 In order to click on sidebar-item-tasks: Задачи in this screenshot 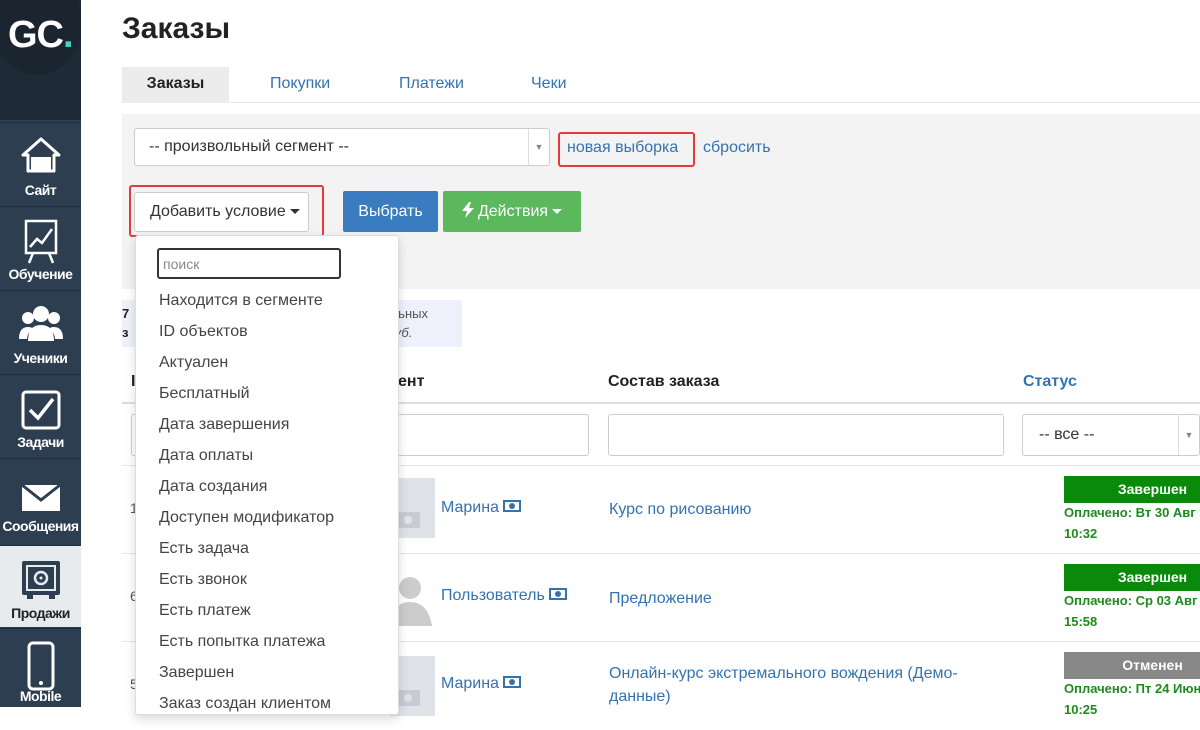, I will do `click(40, 415)`.